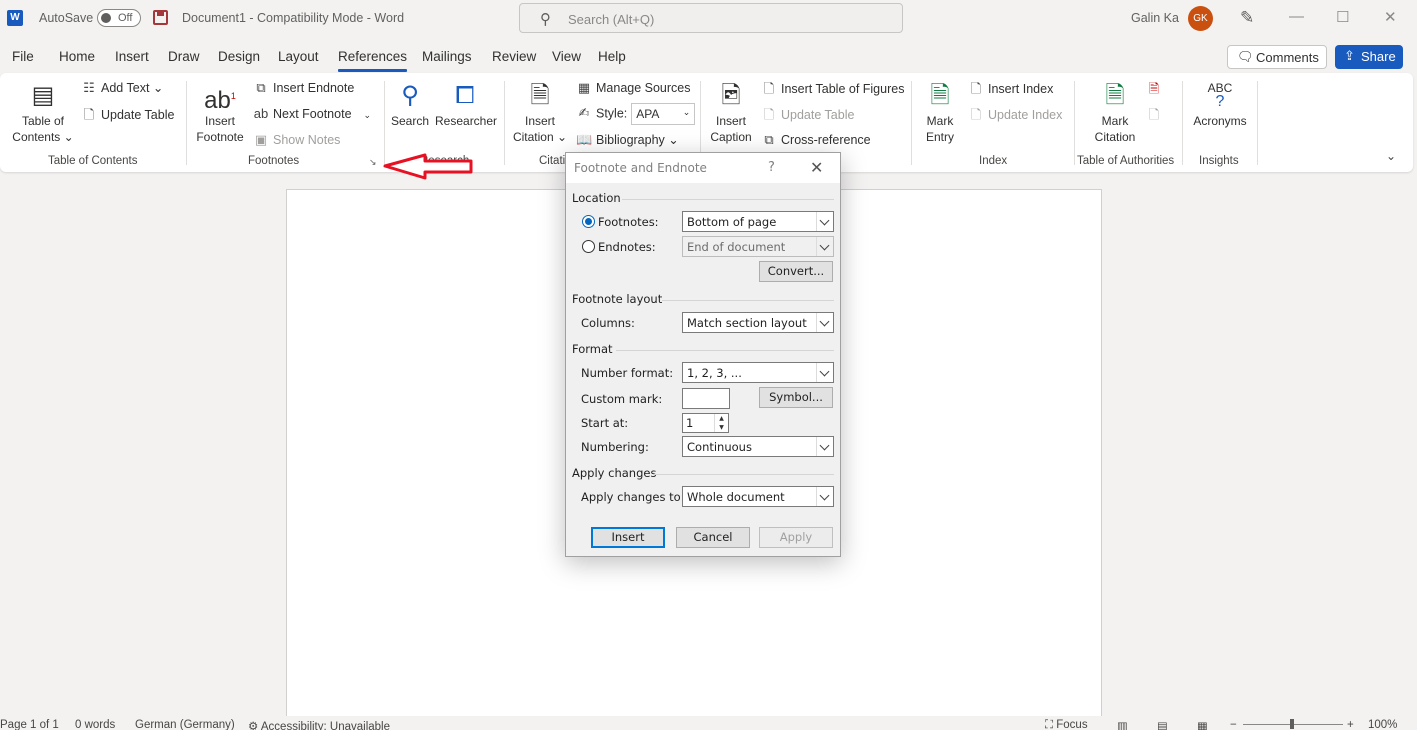 The height and width of the screenshot is (730, 1417). Describe the element at coordinates (43, 121) in the screenshot. I see `toc-label-1: Table of` at that location.